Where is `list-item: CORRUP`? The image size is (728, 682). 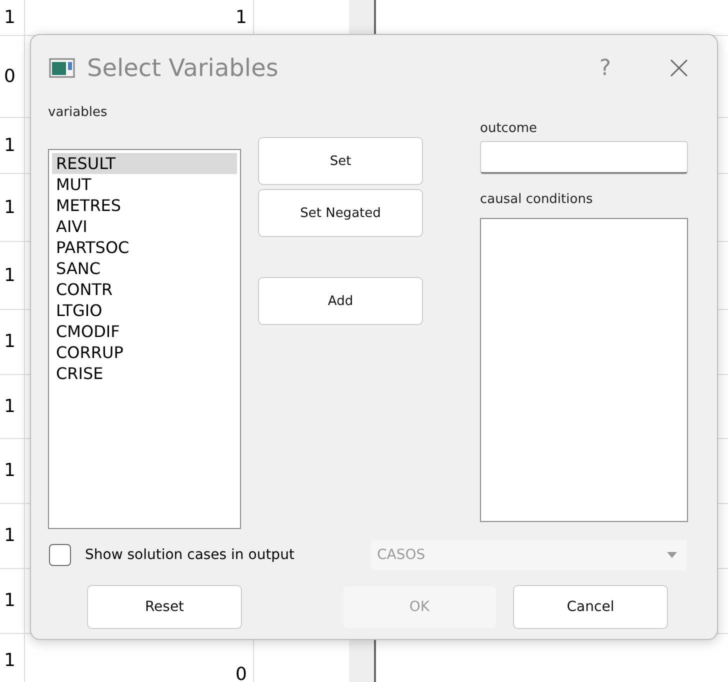
list-item: CORRUP is located at coordinates (144, 352).